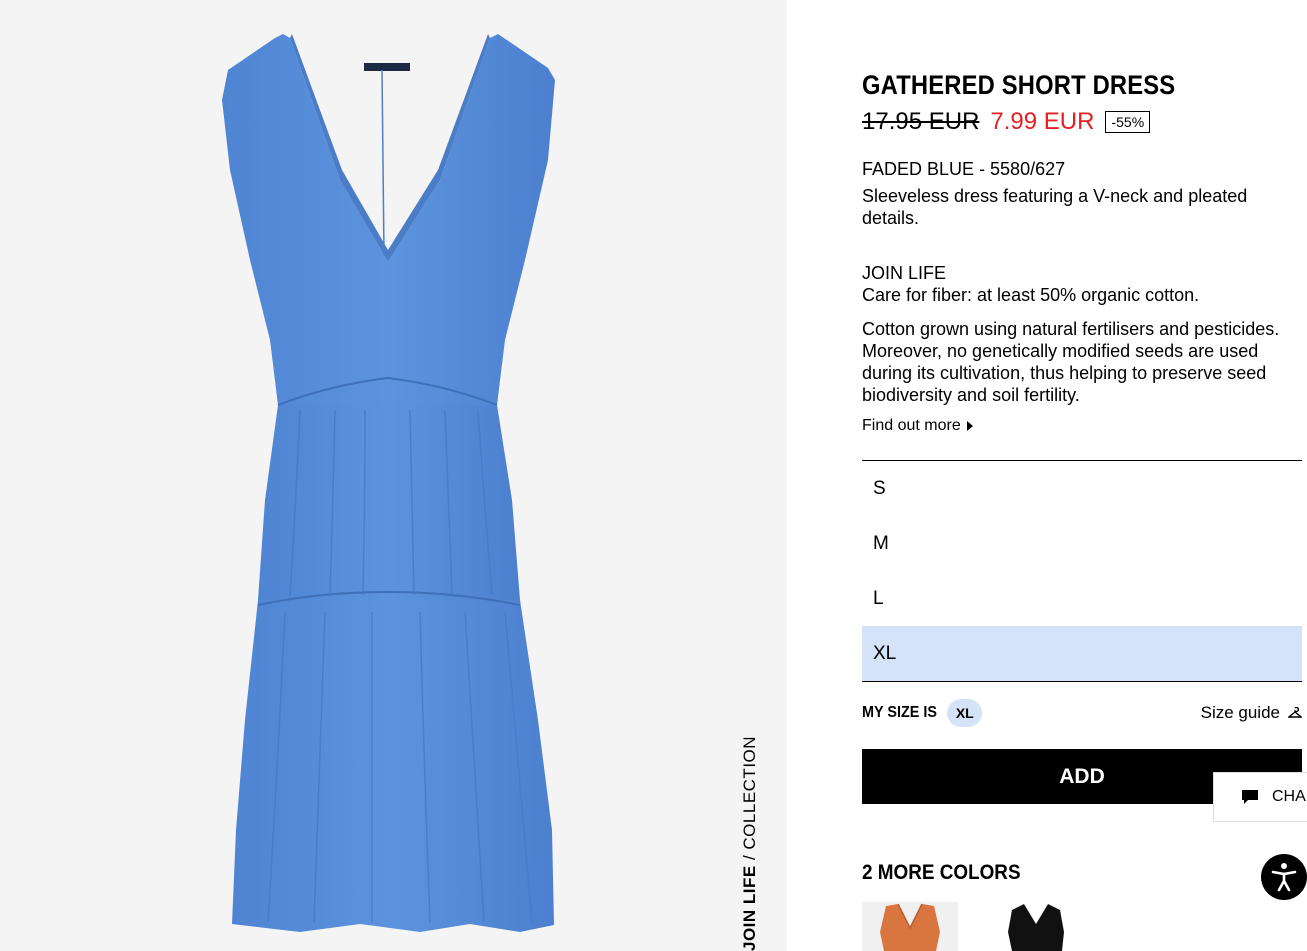 This screenshot has height=951, width=1307. Describe the element at coordinates (1128, 122) in the screenshot. I see `discount-badge: -55%` at that location.